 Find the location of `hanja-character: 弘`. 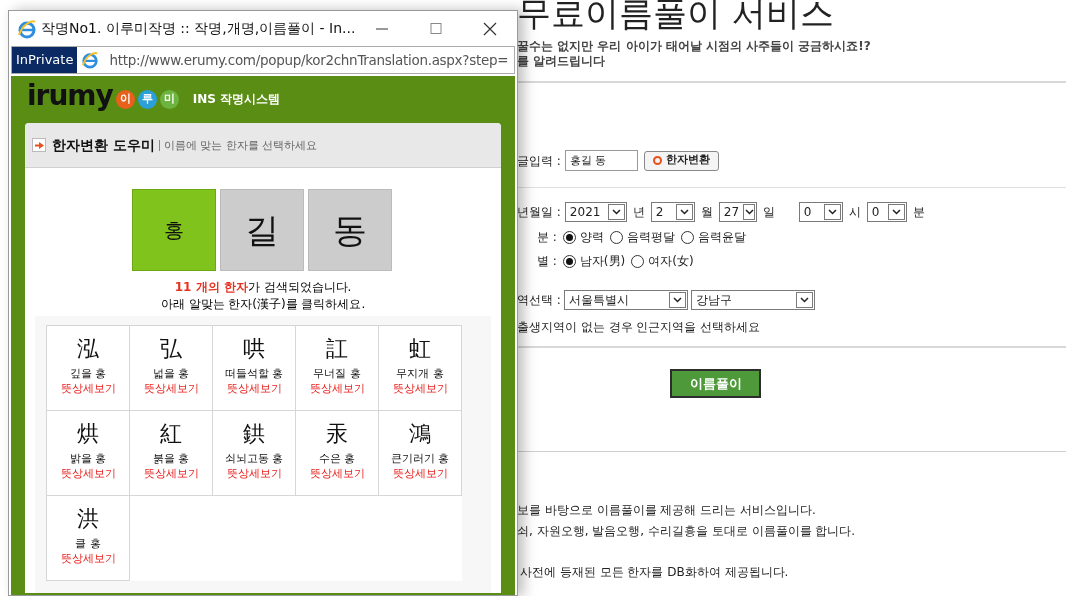

hanja-character: 弘 is located at coordinates (171, 349).